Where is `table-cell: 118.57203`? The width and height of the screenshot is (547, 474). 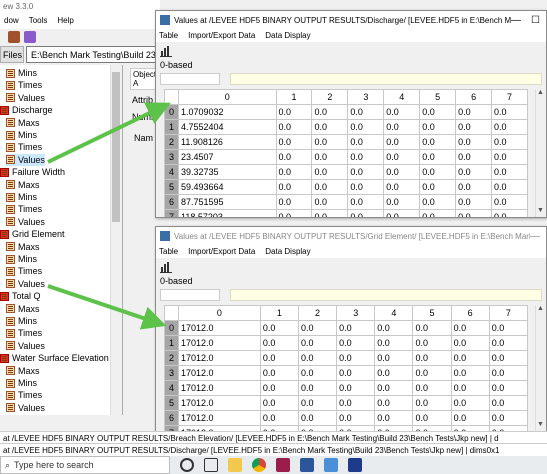
table-cell: 118.57203 is located at coordinates (227, 213).